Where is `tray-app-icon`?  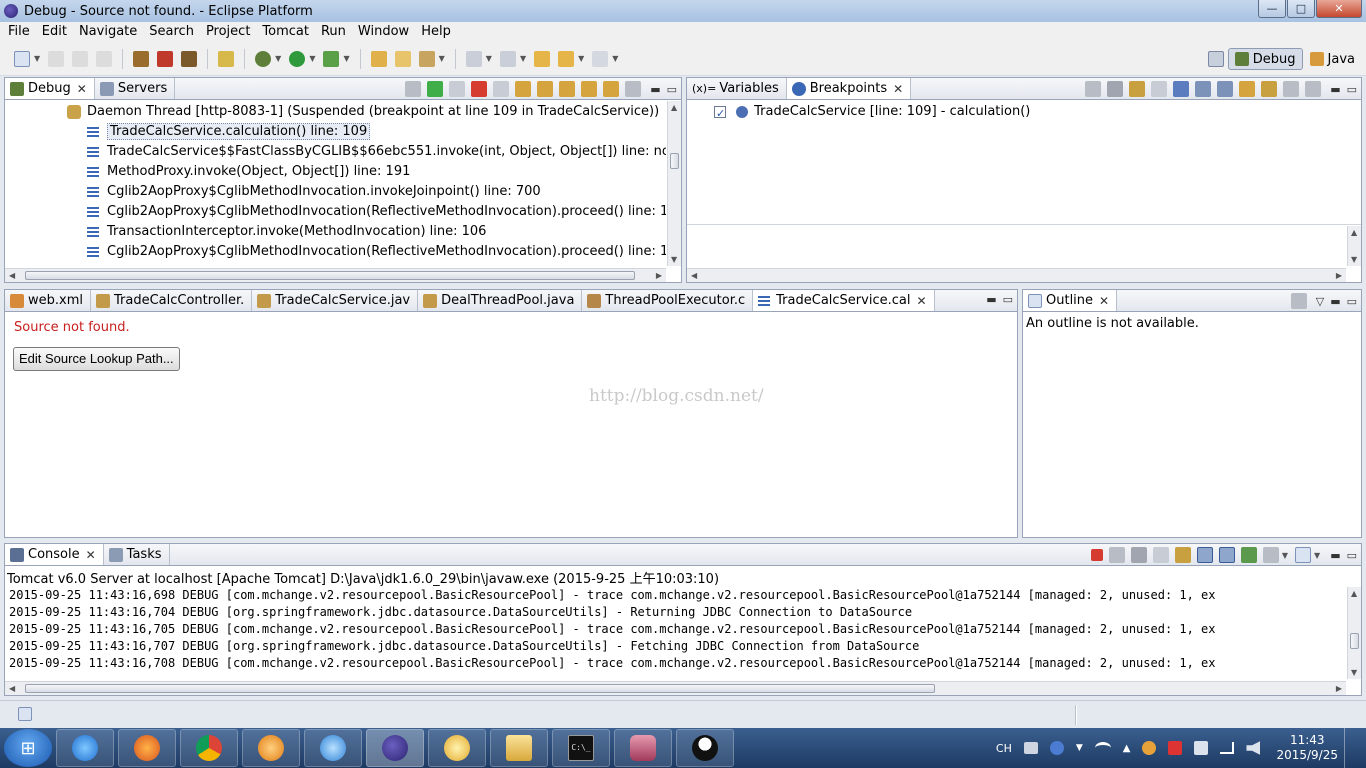
tray-app-icon is located at coordinates (1149, 748).